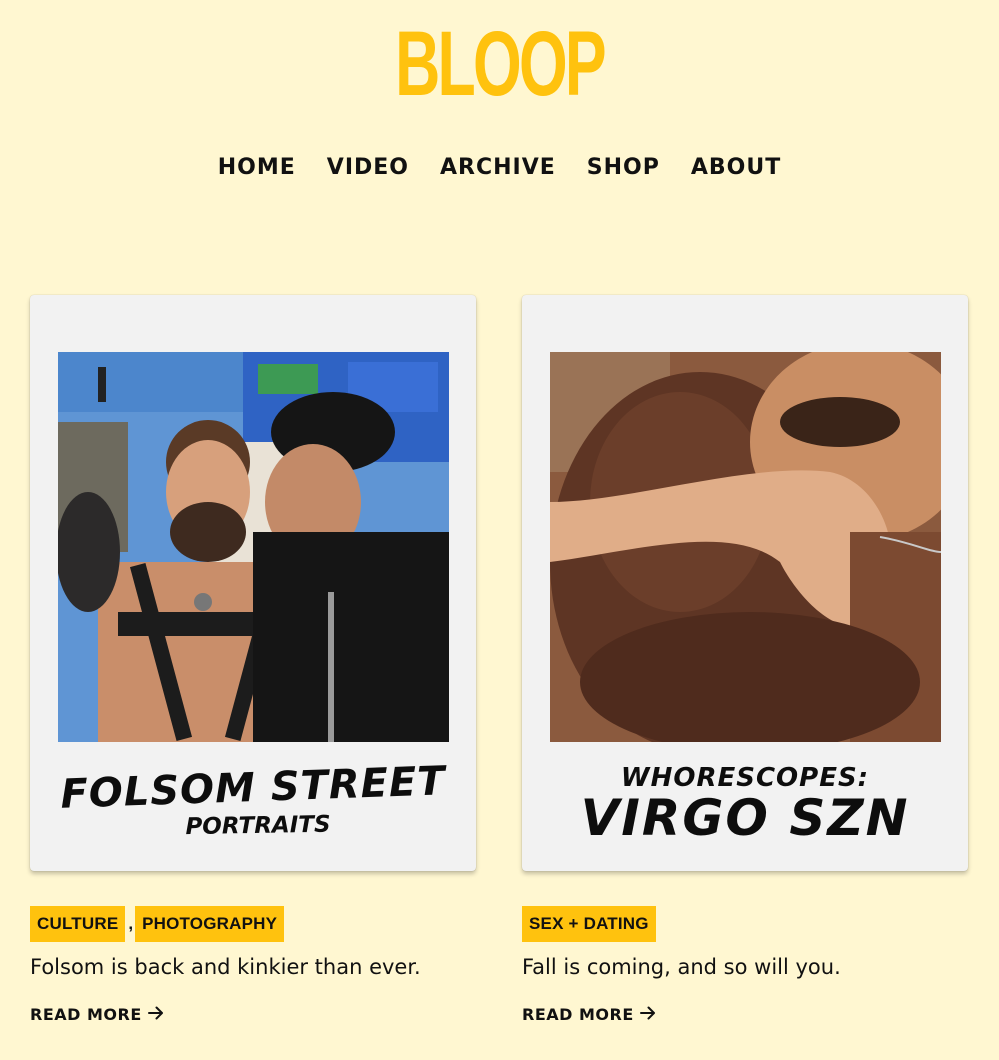 The width and height of the screenshot is (999, 1060). Describe the element at coordinates (681, 967) in the screenshot. I see `post-excerpt: Fall is coming, and so will you.` at that location.